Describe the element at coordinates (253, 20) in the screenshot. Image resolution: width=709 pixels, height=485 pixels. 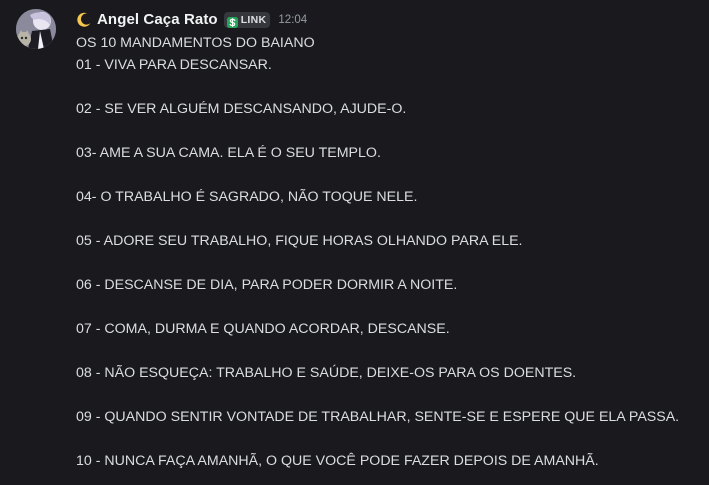
I see `clan-tag-label: LINK` at that location.